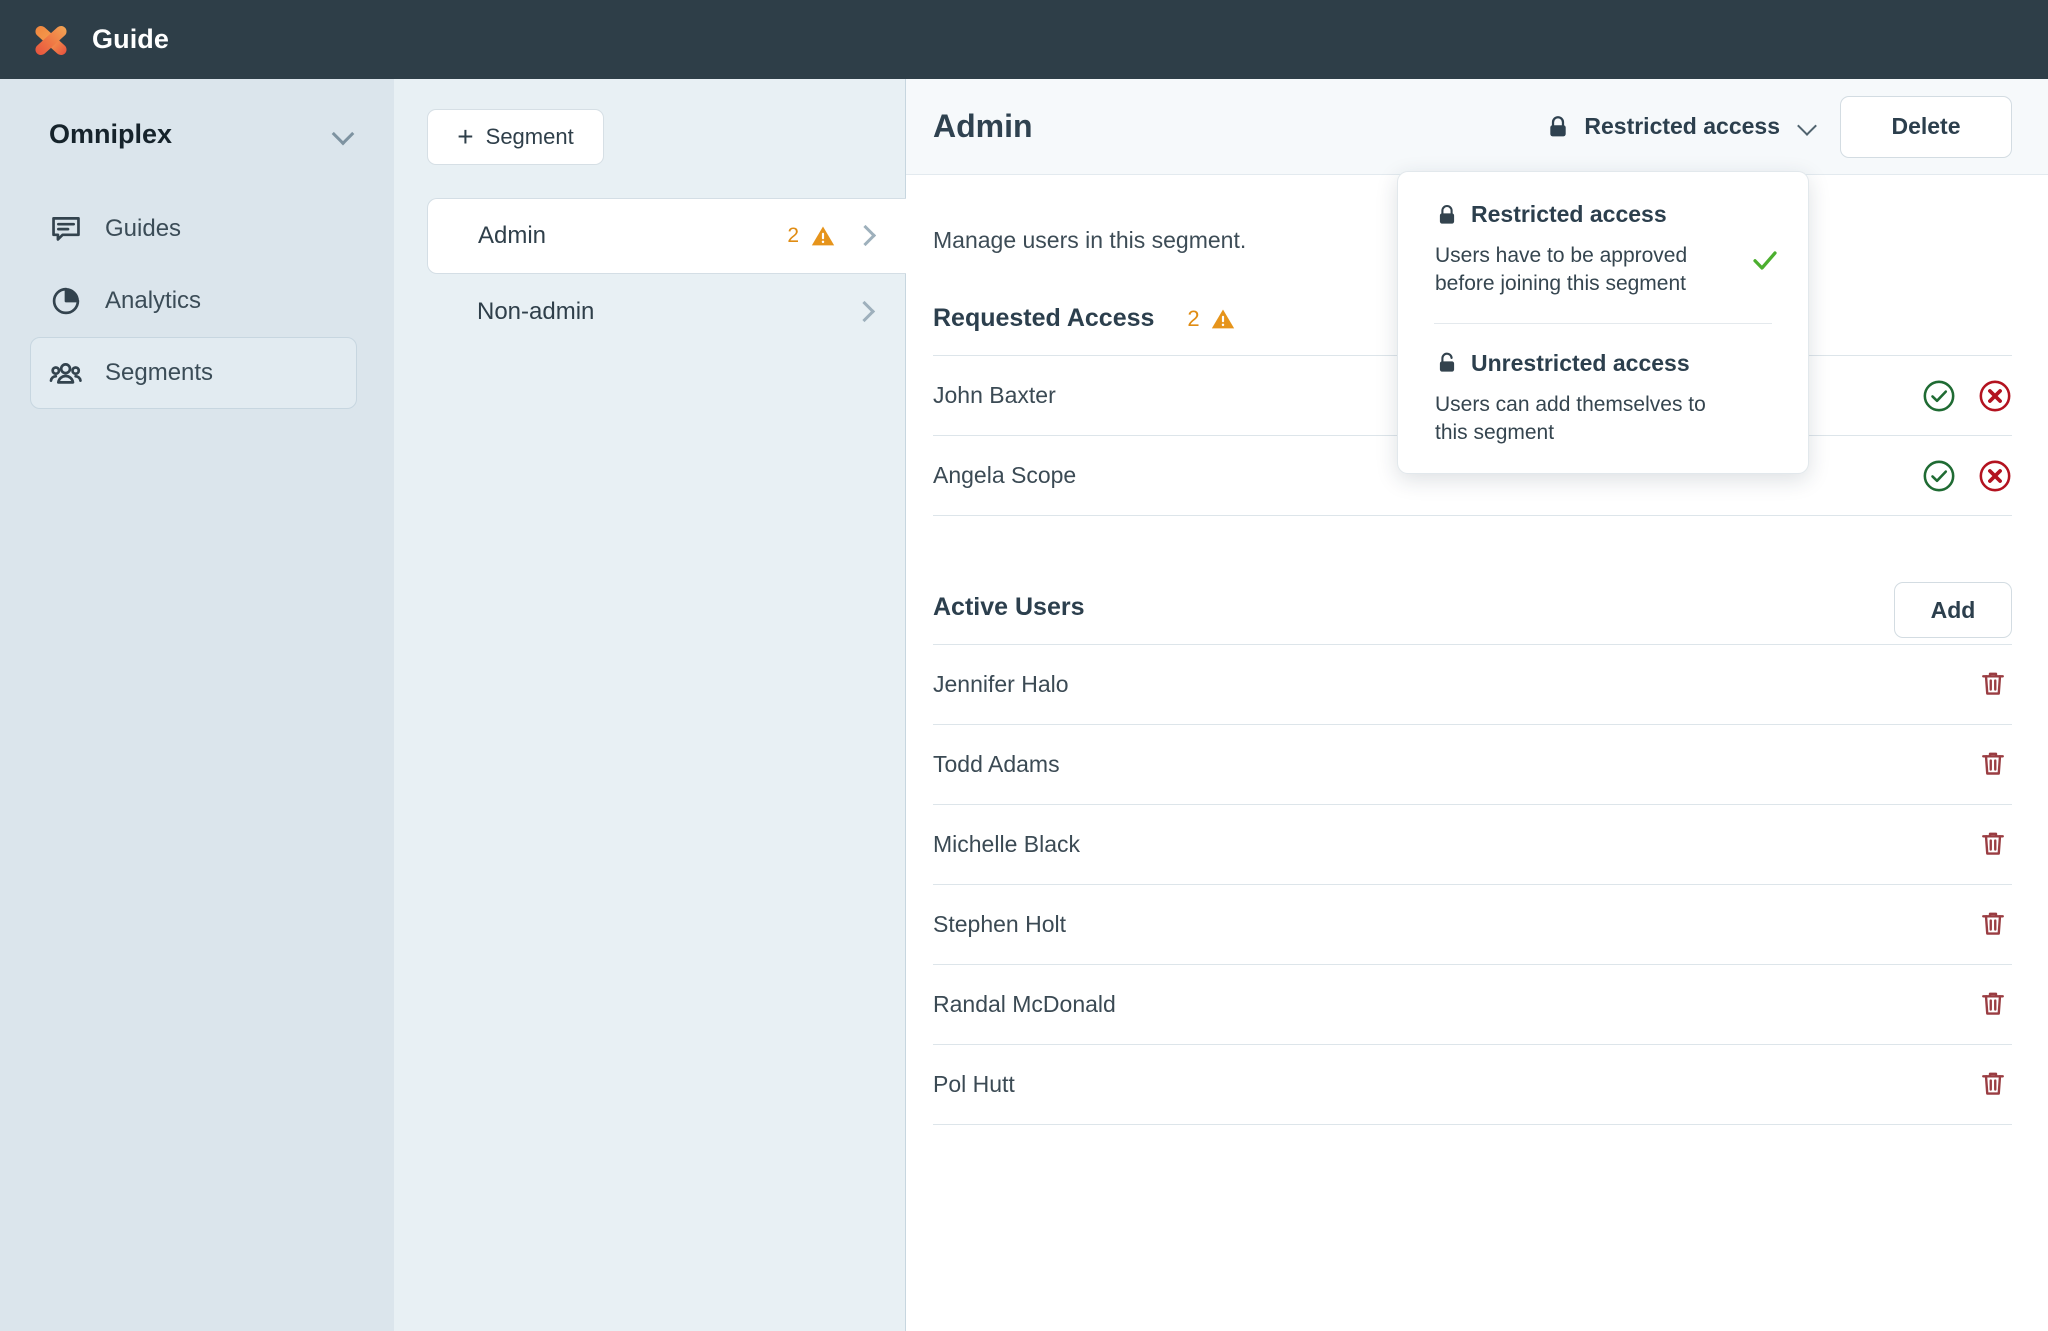  I want to click on users-group-icon, so click(66, 373).